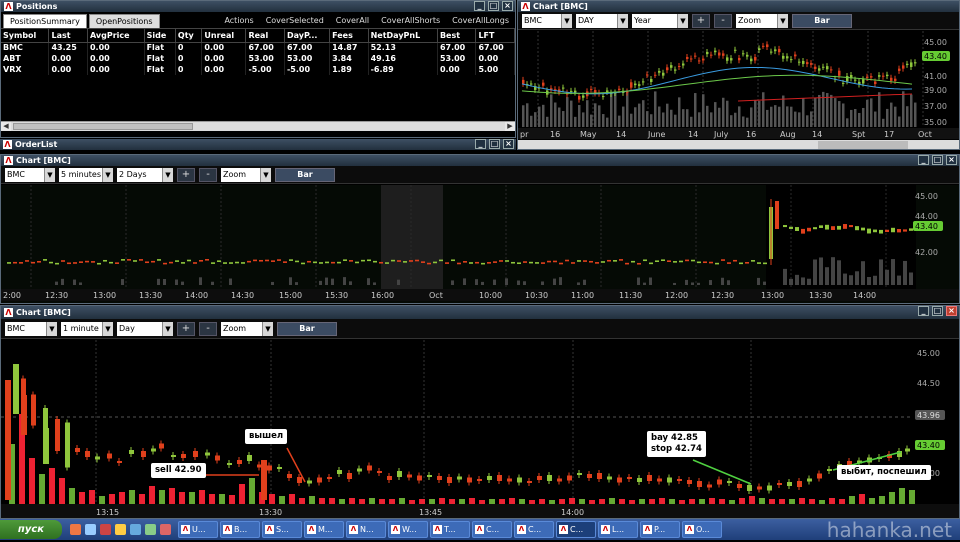 The height and width of the screenshot is (542, 960). What do you see at coordinates (103, 126) in the screenshot?
I see `scroll-thumb` at bounding box center [103, 126].